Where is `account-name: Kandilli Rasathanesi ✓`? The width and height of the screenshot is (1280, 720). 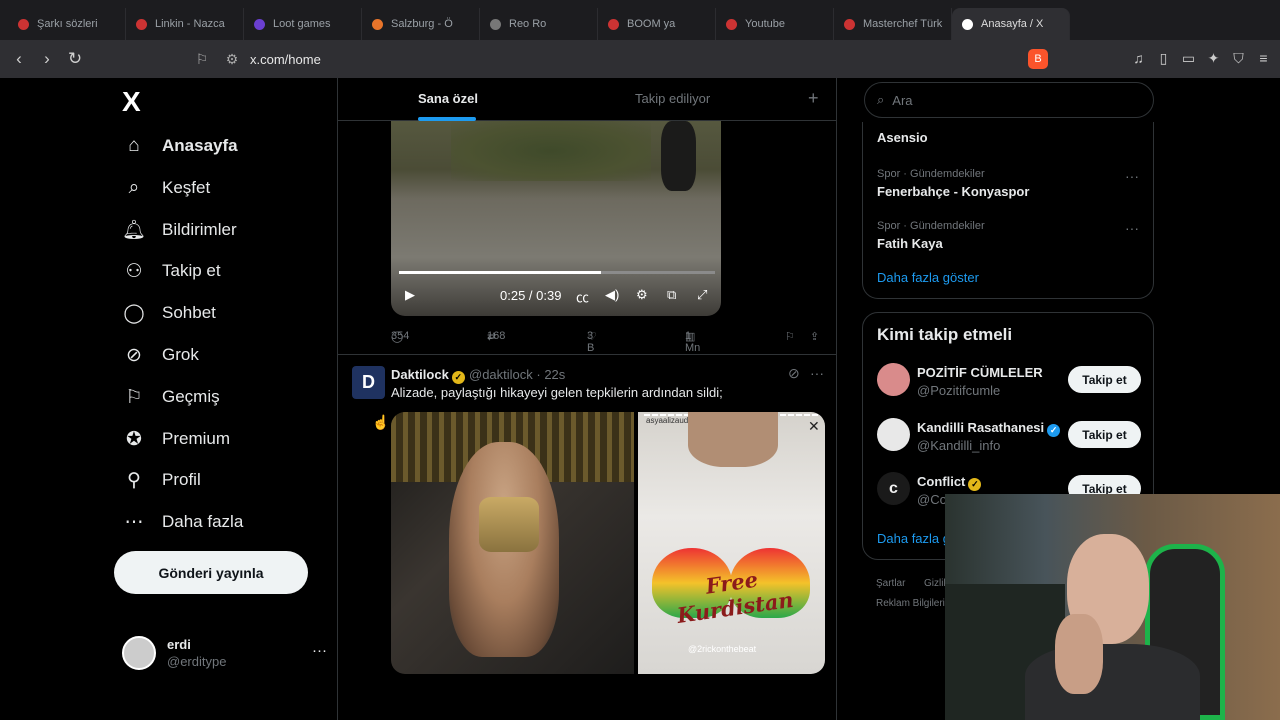
account-name: Kandilli Rasathanesi ✓ is located at coordinates (989, 428).